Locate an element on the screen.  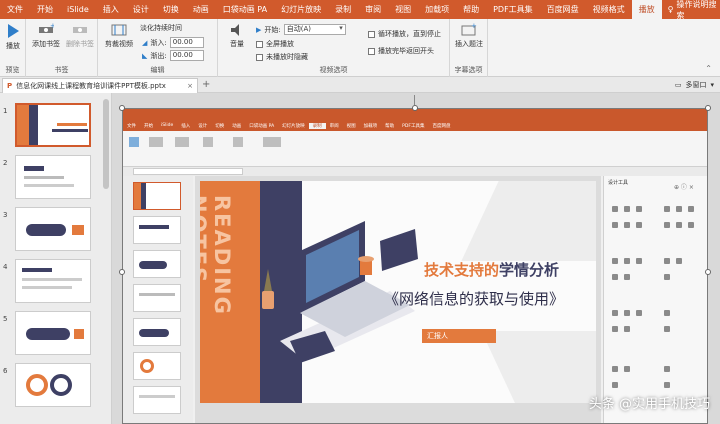
multi-window-label: 多窗口 is located at coordinates (696, 85).